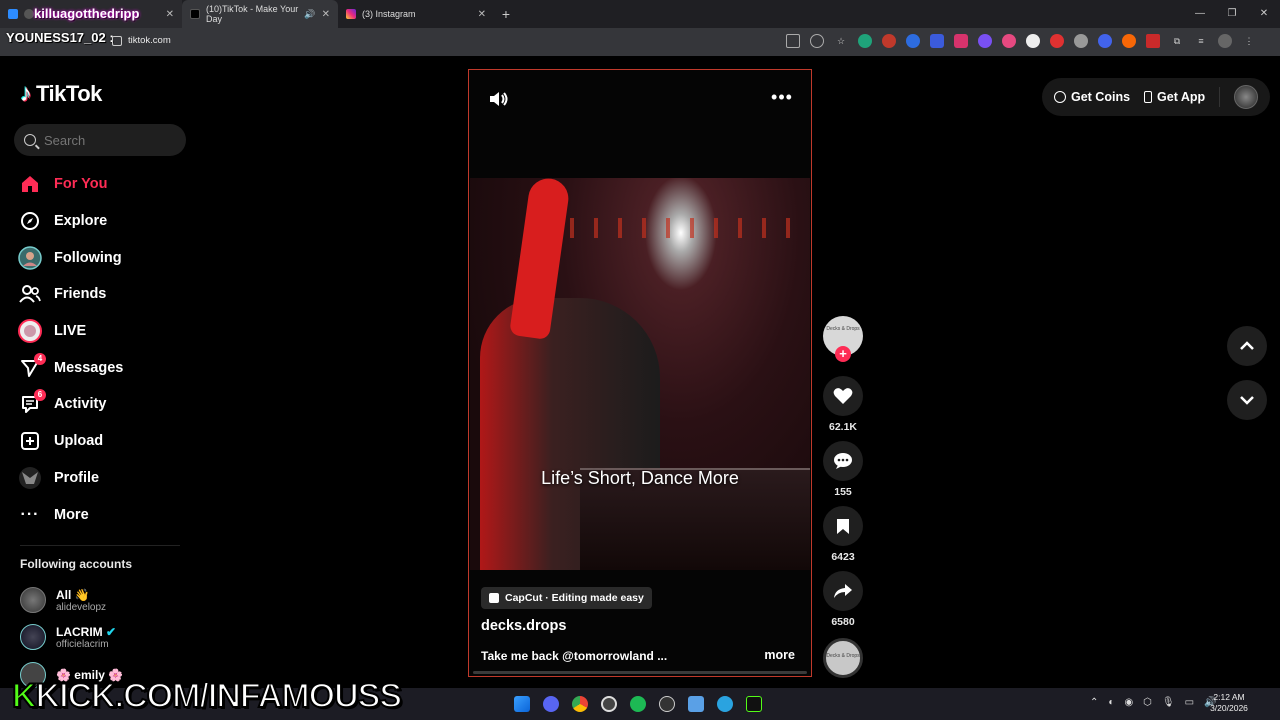  I want to click on bookmark-star-icon: ☆, so click(841, 41).